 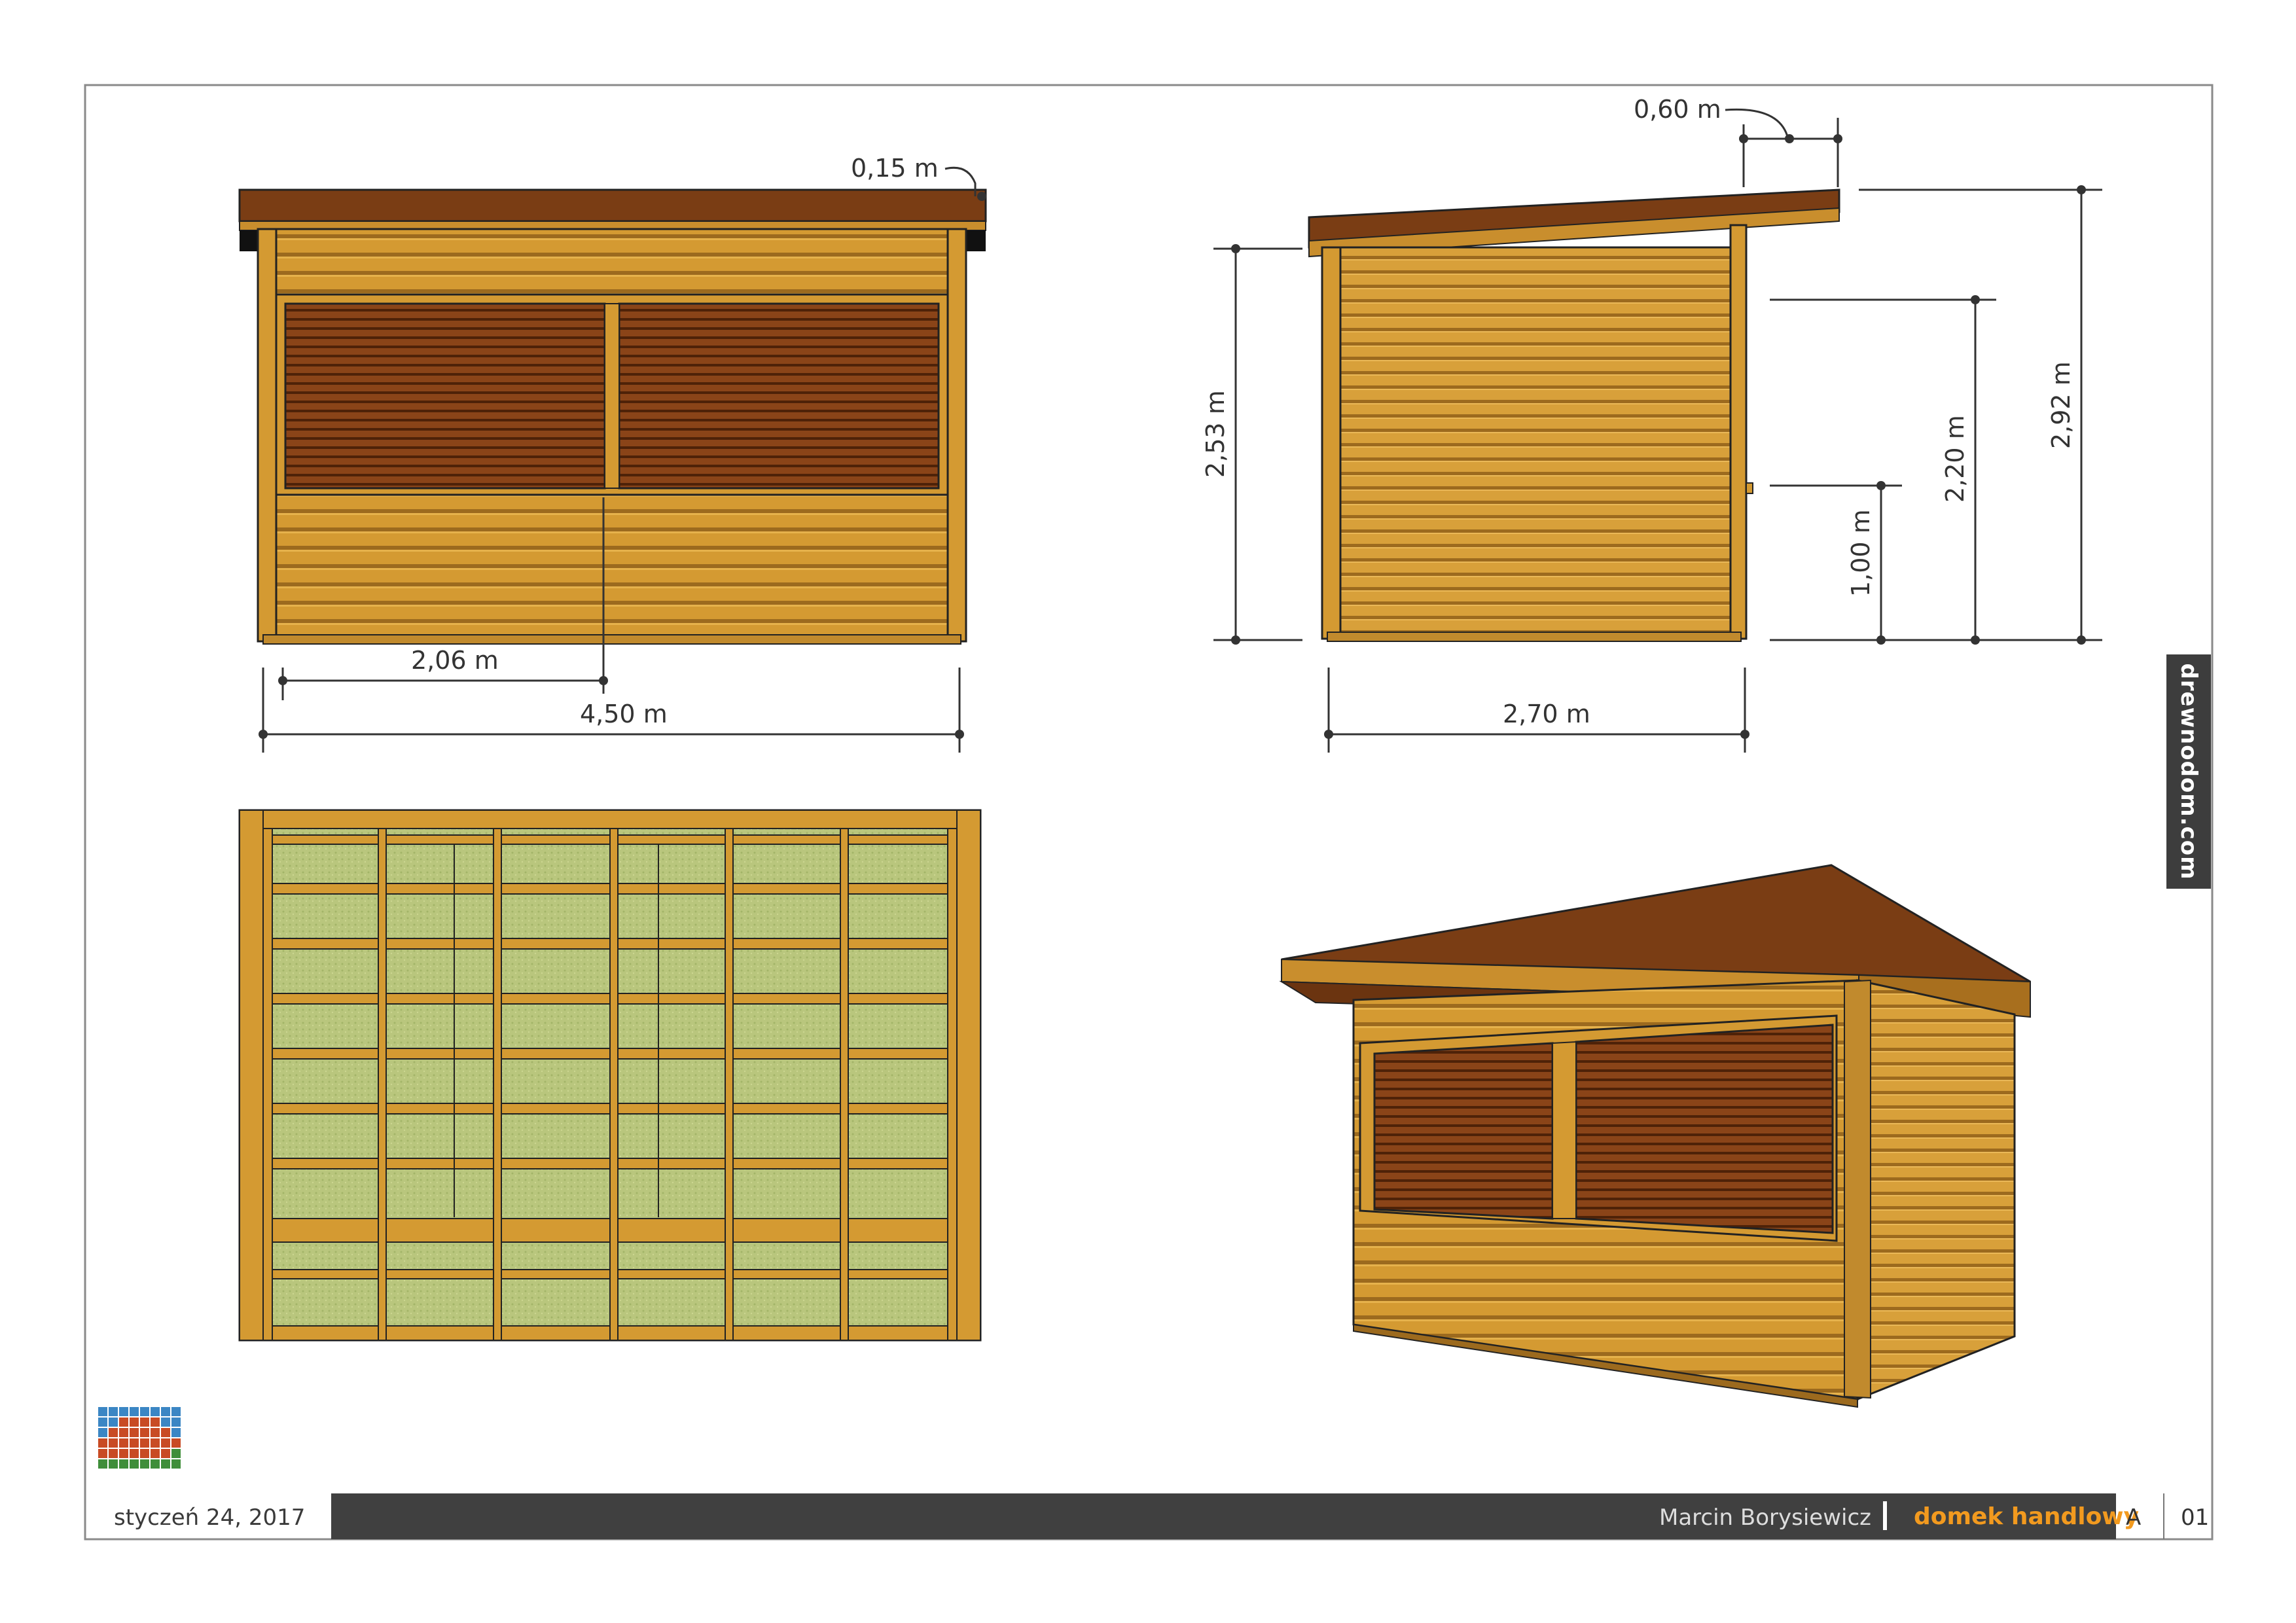 I want to click on dim-side-wall-height: 2,53 m, so click(x=1215, y=434).